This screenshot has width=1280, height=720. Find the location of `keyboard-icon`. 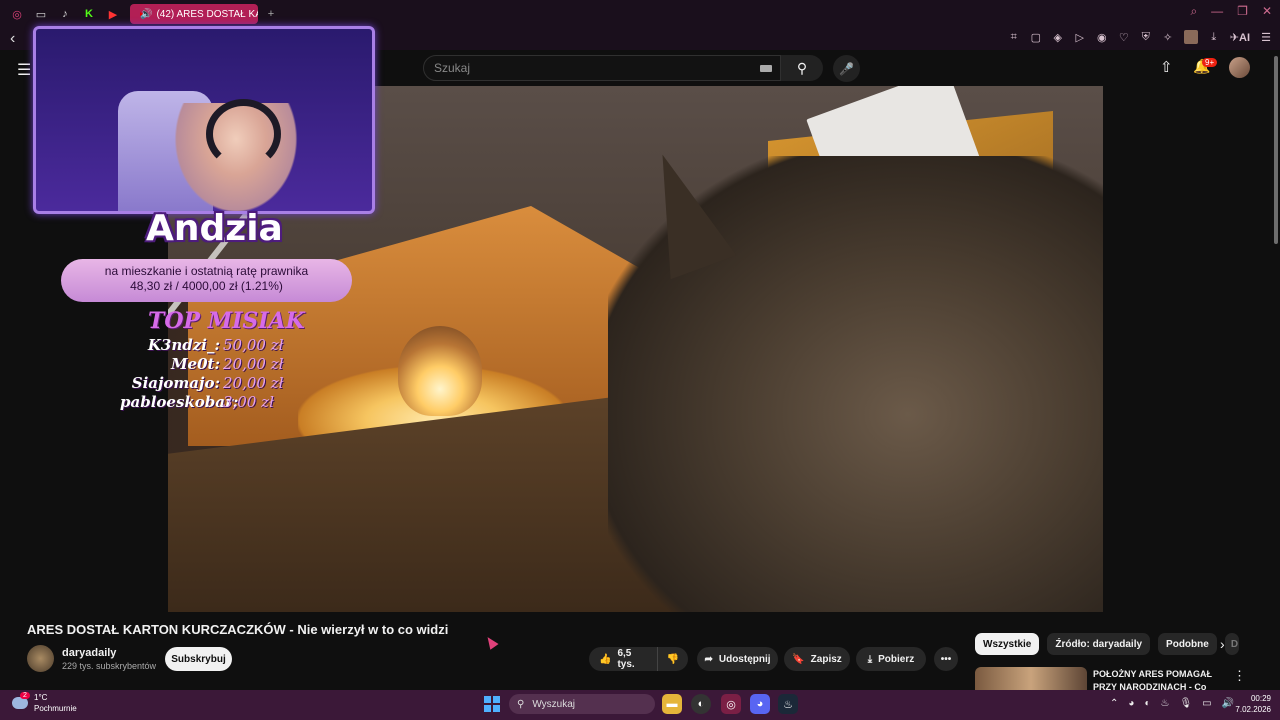

keyboard-icon is located at coordinates (766, 68).